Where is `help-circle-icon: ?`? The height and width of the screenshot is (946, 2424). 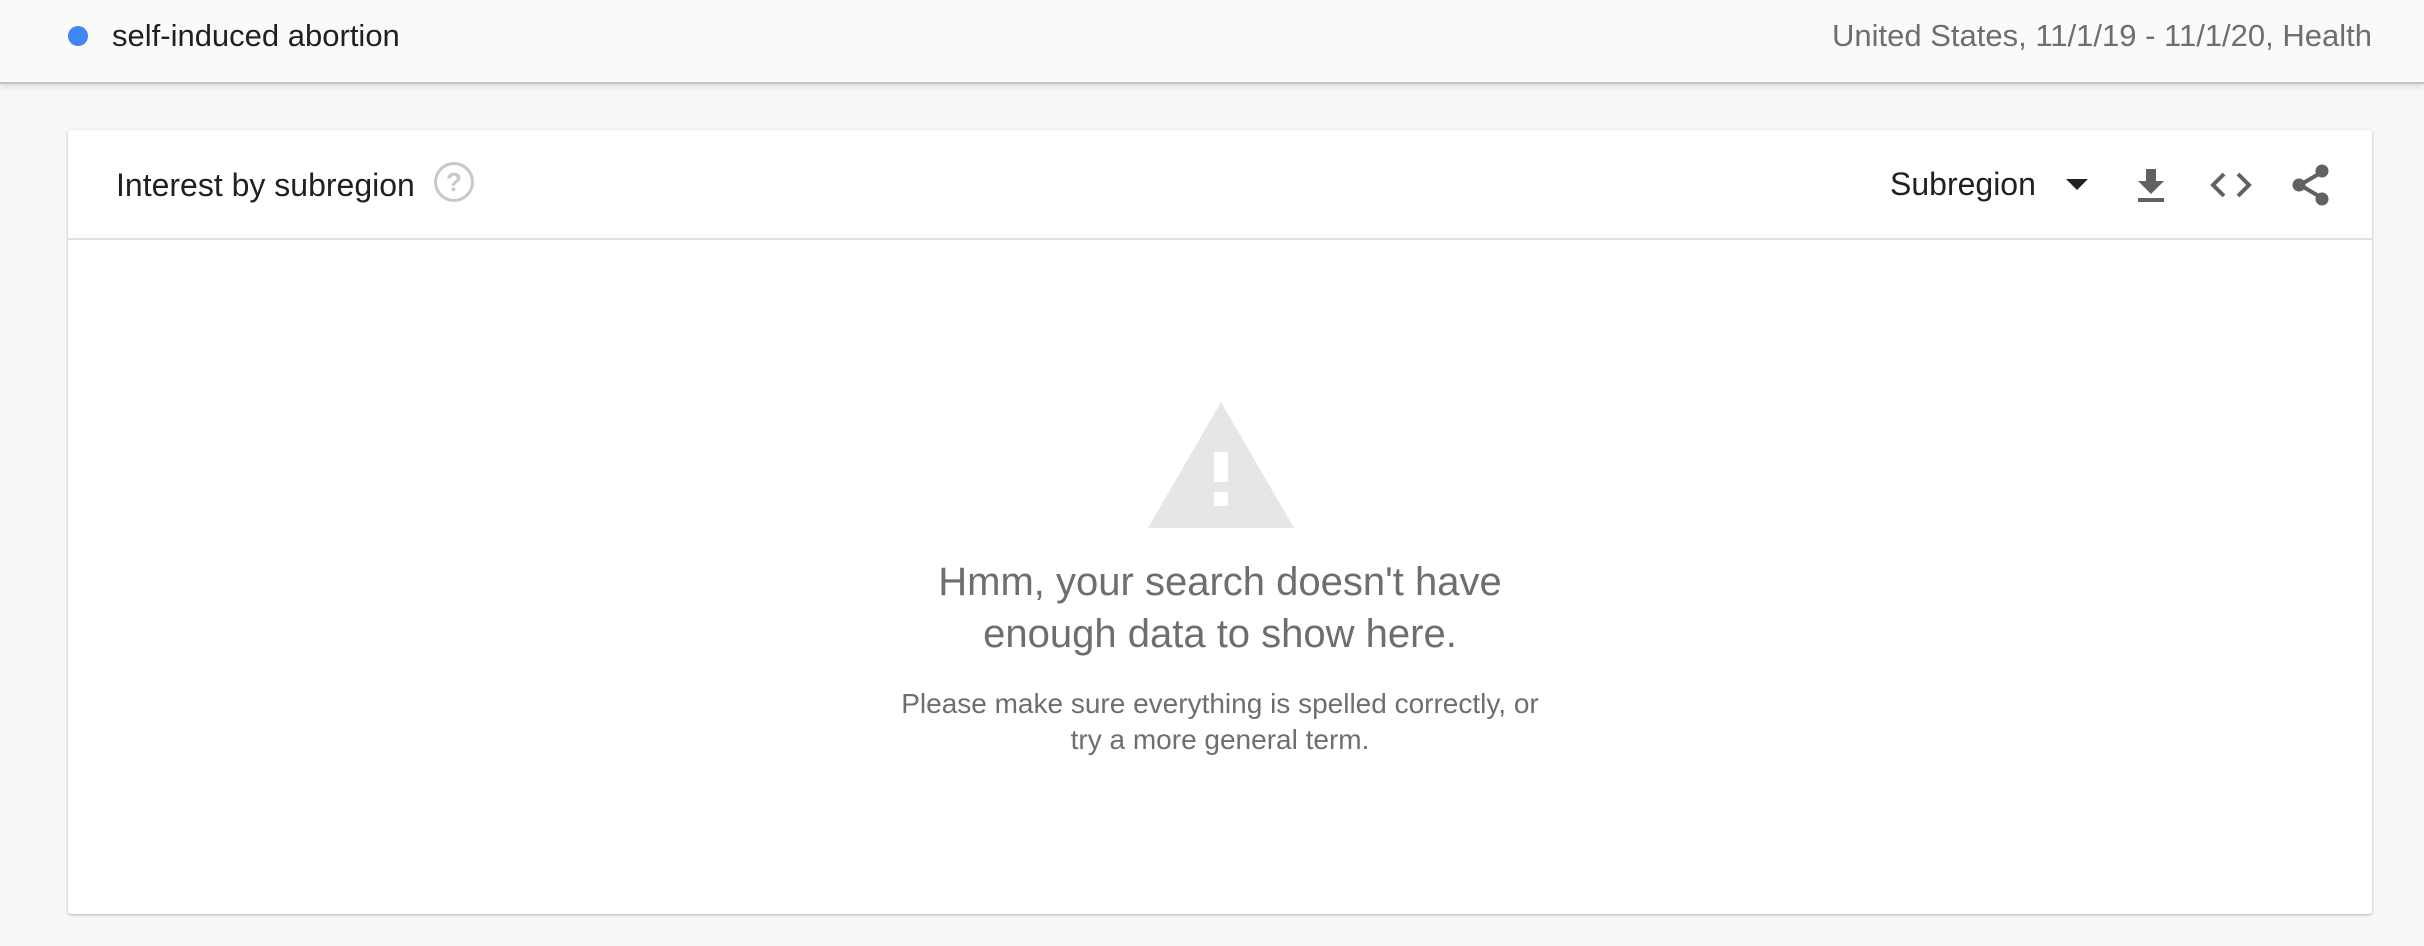
help-circle-icon: ? is located at coordinates (454, 182).